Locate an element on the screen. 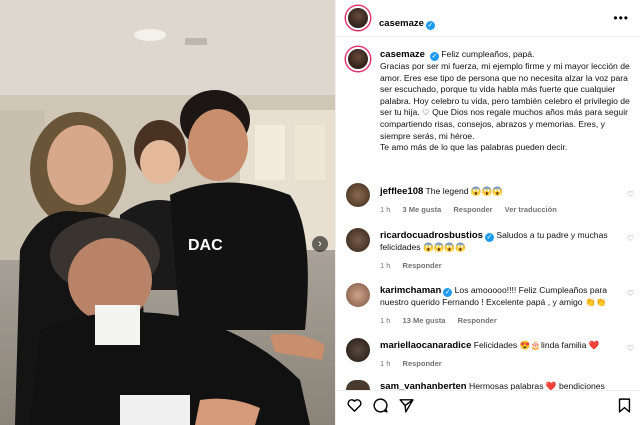 The image size is (640, 425). carousel-next-button: › is located at coordinates (320, 244).